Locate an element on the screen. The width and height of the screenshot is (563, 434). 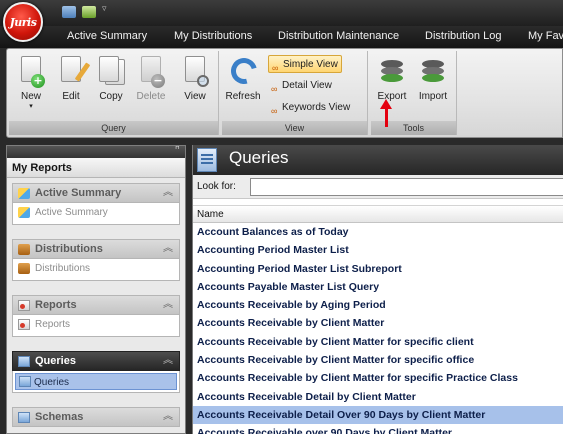
nav-item-queries-selected: Queries is located at coordinates (96, 381).